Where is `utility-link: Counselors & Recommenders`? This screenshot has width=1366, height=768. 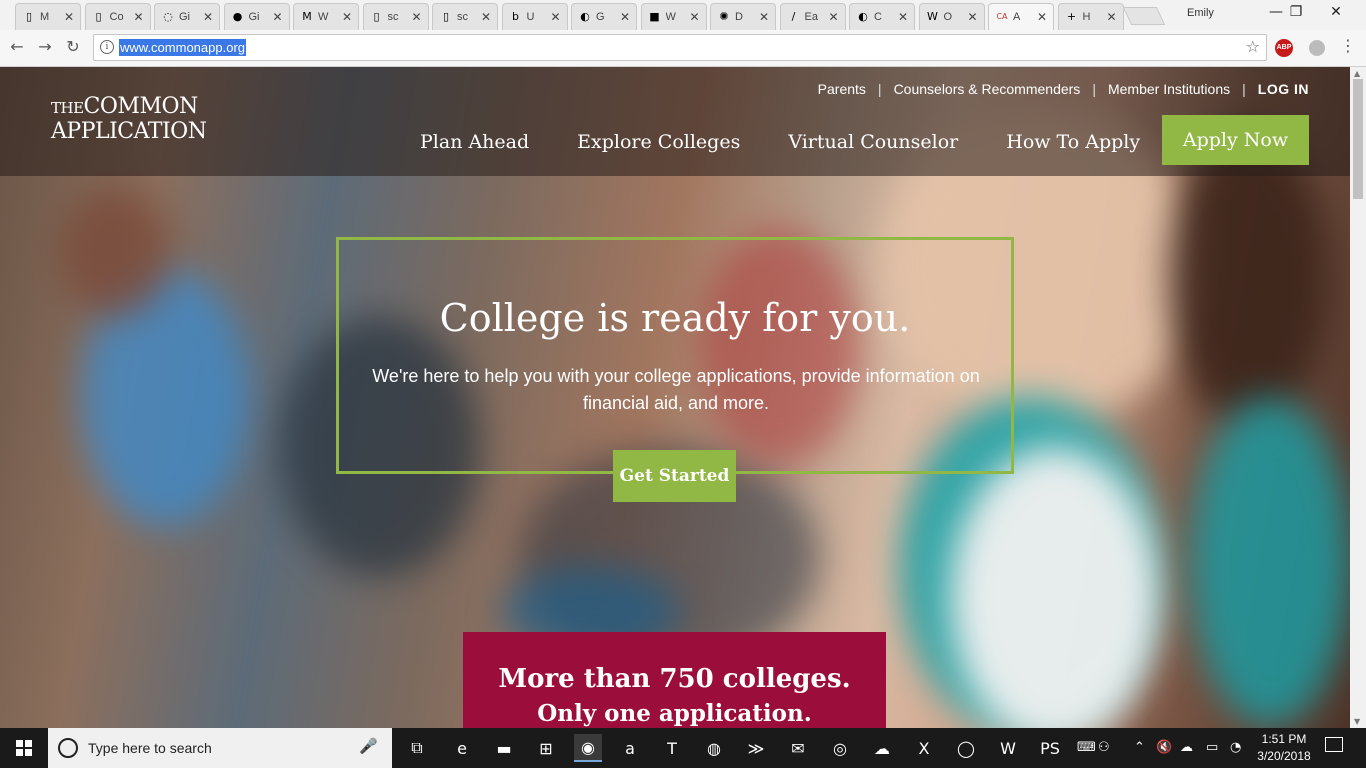
utility-link: Counselors & Recommenders is located at coordinates (987, 89).